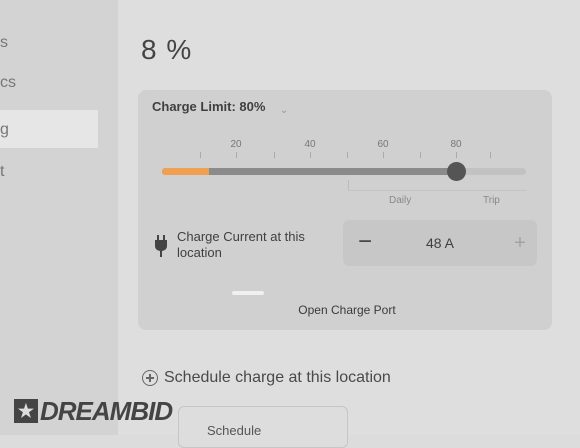 The image size is (580, 448). I want to click on tick-label-60: 60, so click(383, 144).